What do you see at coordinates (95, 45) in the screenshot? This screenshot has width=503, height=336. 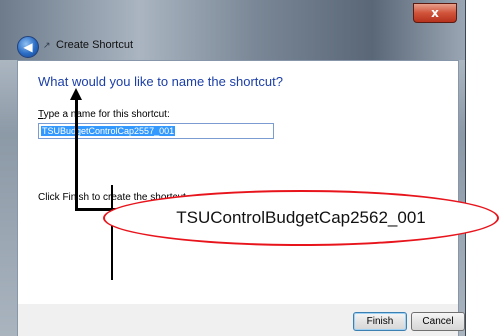 I see `window-title: Create Shortcut` at bounding box center [95, 45].